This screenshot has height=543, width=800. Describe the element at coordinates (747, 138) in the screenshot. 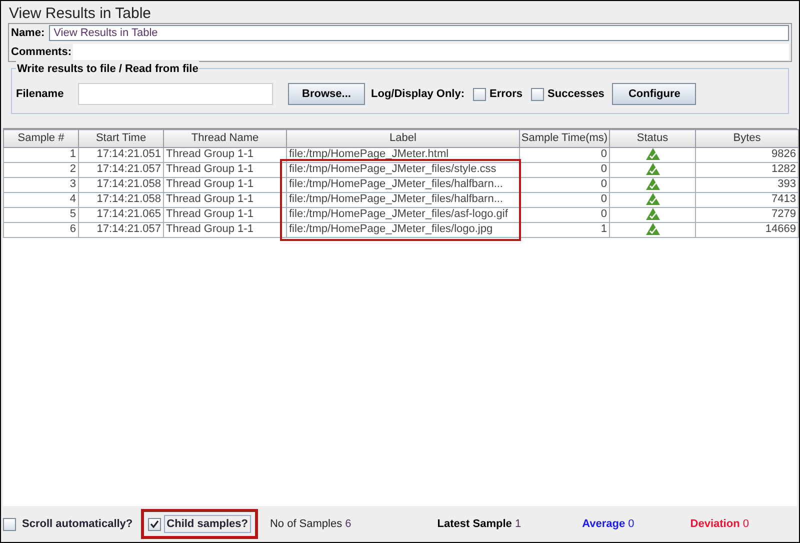

I see `column-header: Bytes` at that location.